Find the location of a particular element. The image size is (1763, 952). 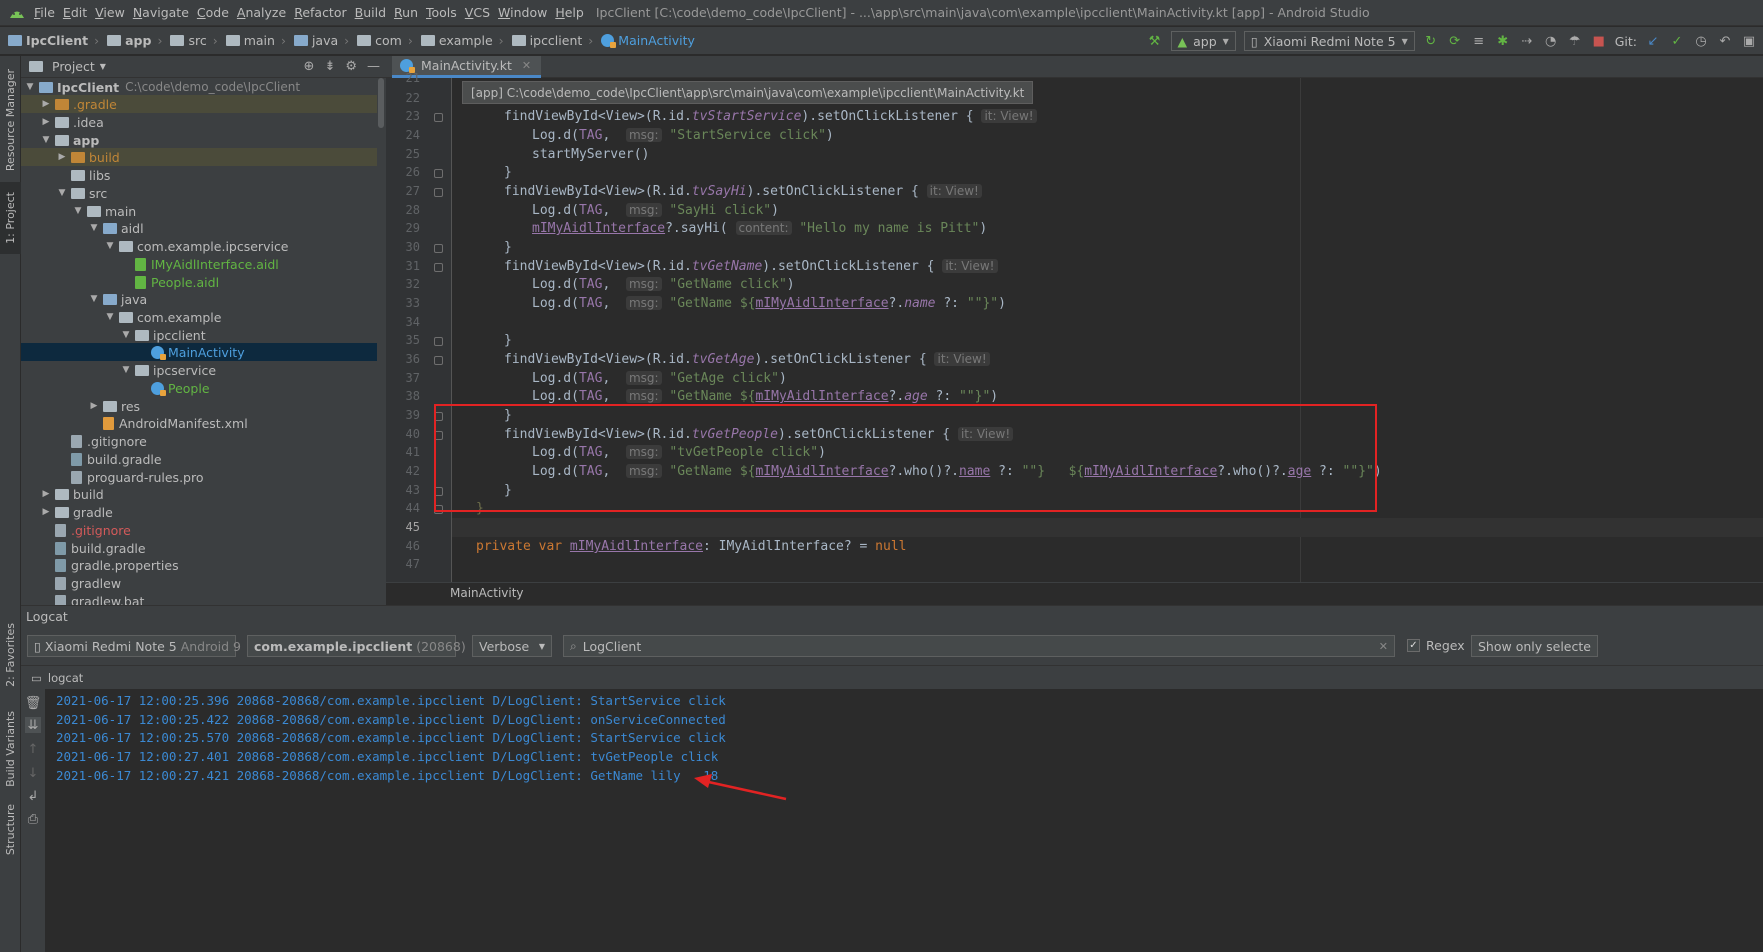

tree-item-app-build-gradle: ▶build.gradle is located at coordinates (199, 459).